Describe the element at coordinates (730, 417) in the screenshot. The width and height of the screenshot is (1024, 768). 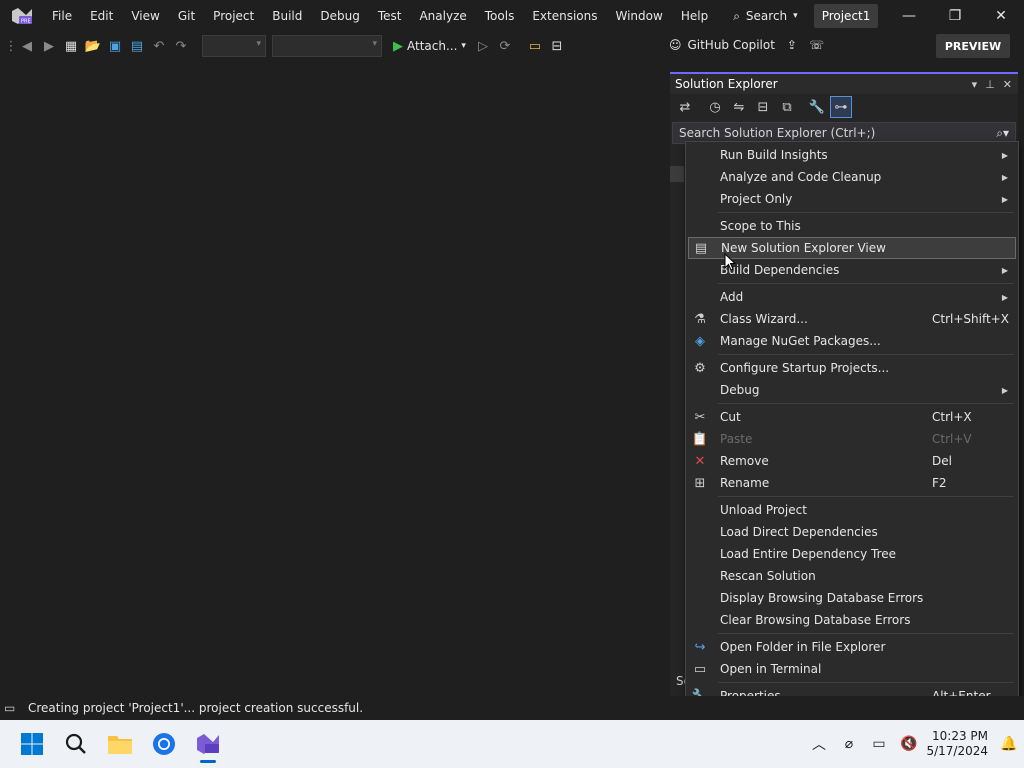
I see `context-menu-label: Cut` at that location.